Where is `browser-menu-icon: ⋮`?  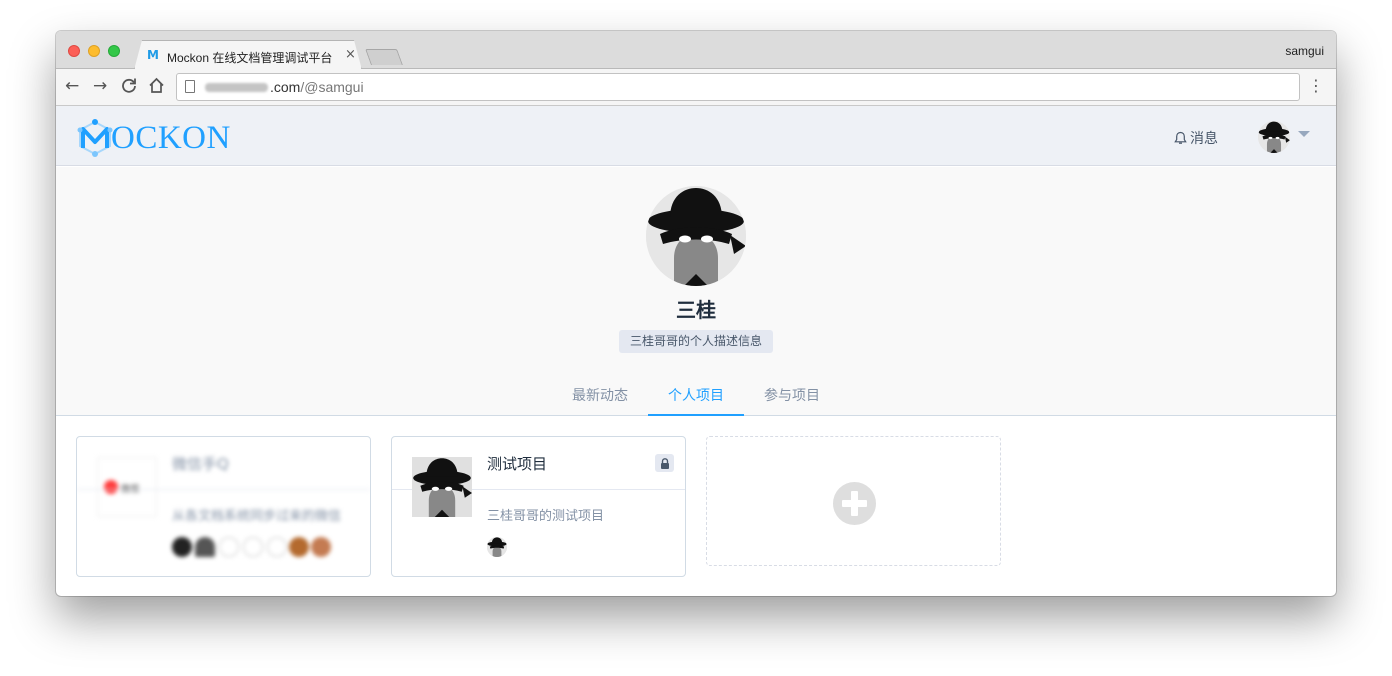 browser-menu-icon: ⋮ is located at coordinates (1316, 86).